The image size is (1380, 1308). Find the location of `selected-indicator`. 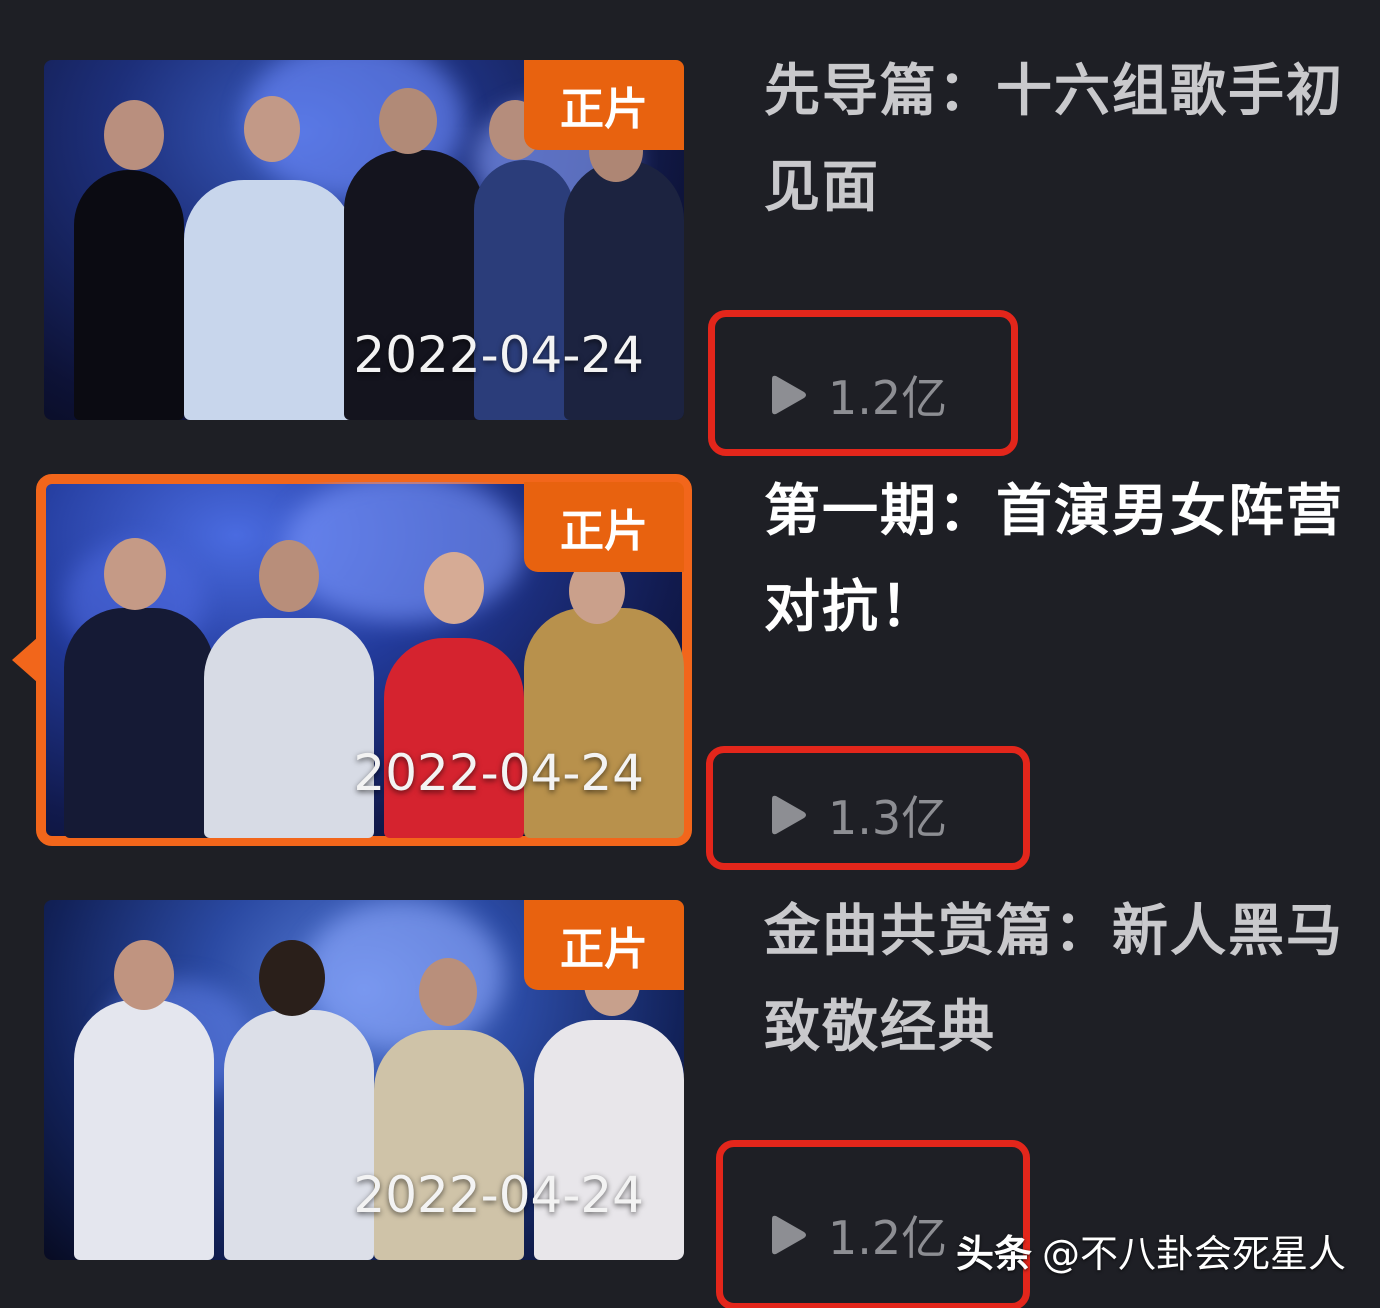

selected-indicator is located at coordinates (29, 660).